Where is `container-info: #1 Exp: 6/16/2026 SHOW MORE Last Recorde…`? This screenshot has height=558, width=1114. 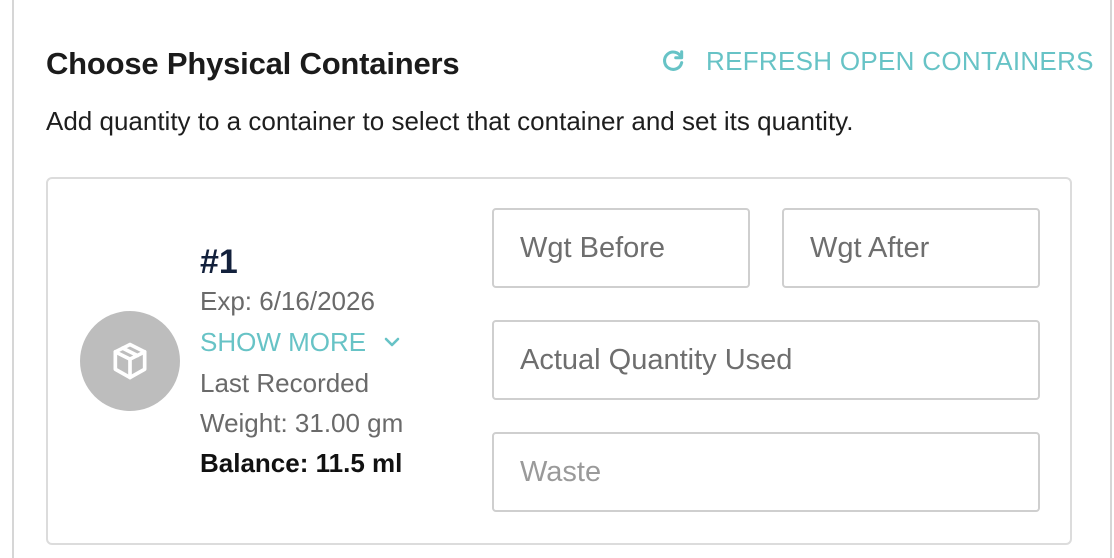
container-info: #1 Exp: 6/16/2026 SHOW MORE Last Recorde… is located at coordinates (320, 362).